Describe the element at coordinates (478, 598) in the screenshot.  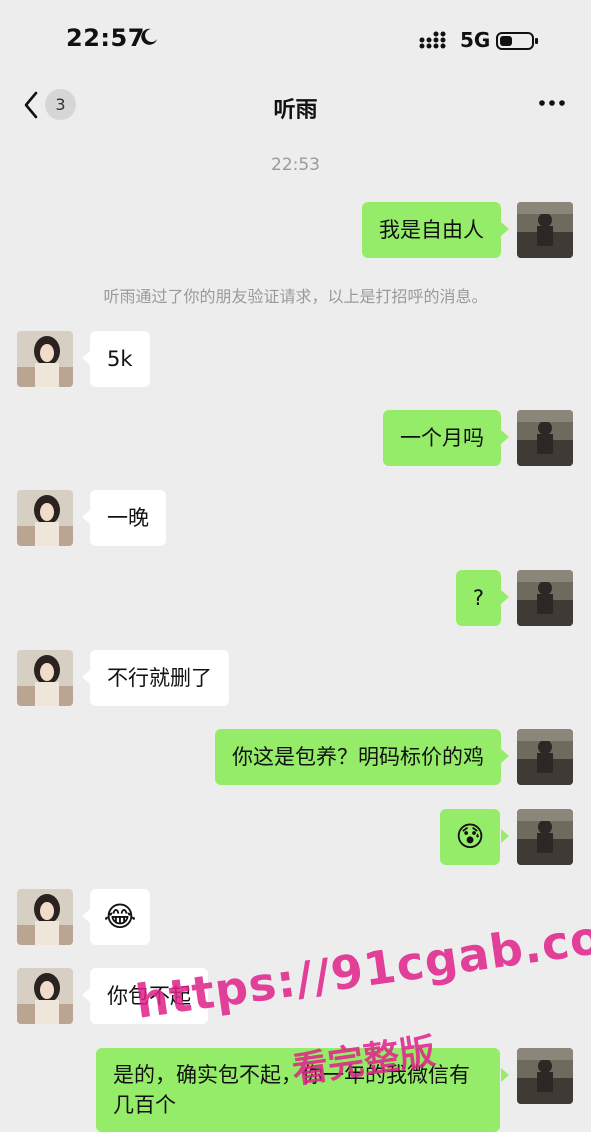
I see `my-message-bubble: ?` at that location.